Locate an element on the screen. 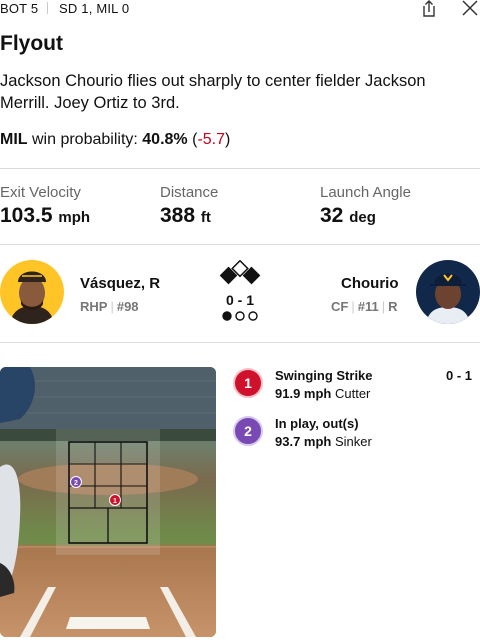 The width and height of the screenshot is (480, 643). win-prob-close: ) is located at coordinates (228, 139).